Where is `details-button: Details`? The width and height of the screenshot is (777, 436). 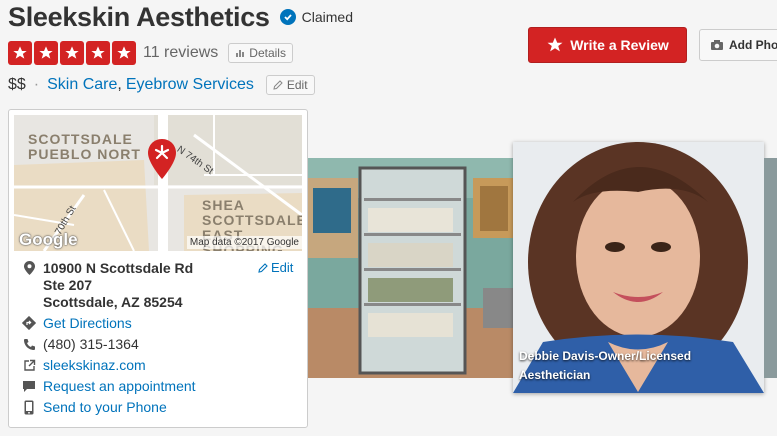
details-button: Details is located at coordinates (260, 53).